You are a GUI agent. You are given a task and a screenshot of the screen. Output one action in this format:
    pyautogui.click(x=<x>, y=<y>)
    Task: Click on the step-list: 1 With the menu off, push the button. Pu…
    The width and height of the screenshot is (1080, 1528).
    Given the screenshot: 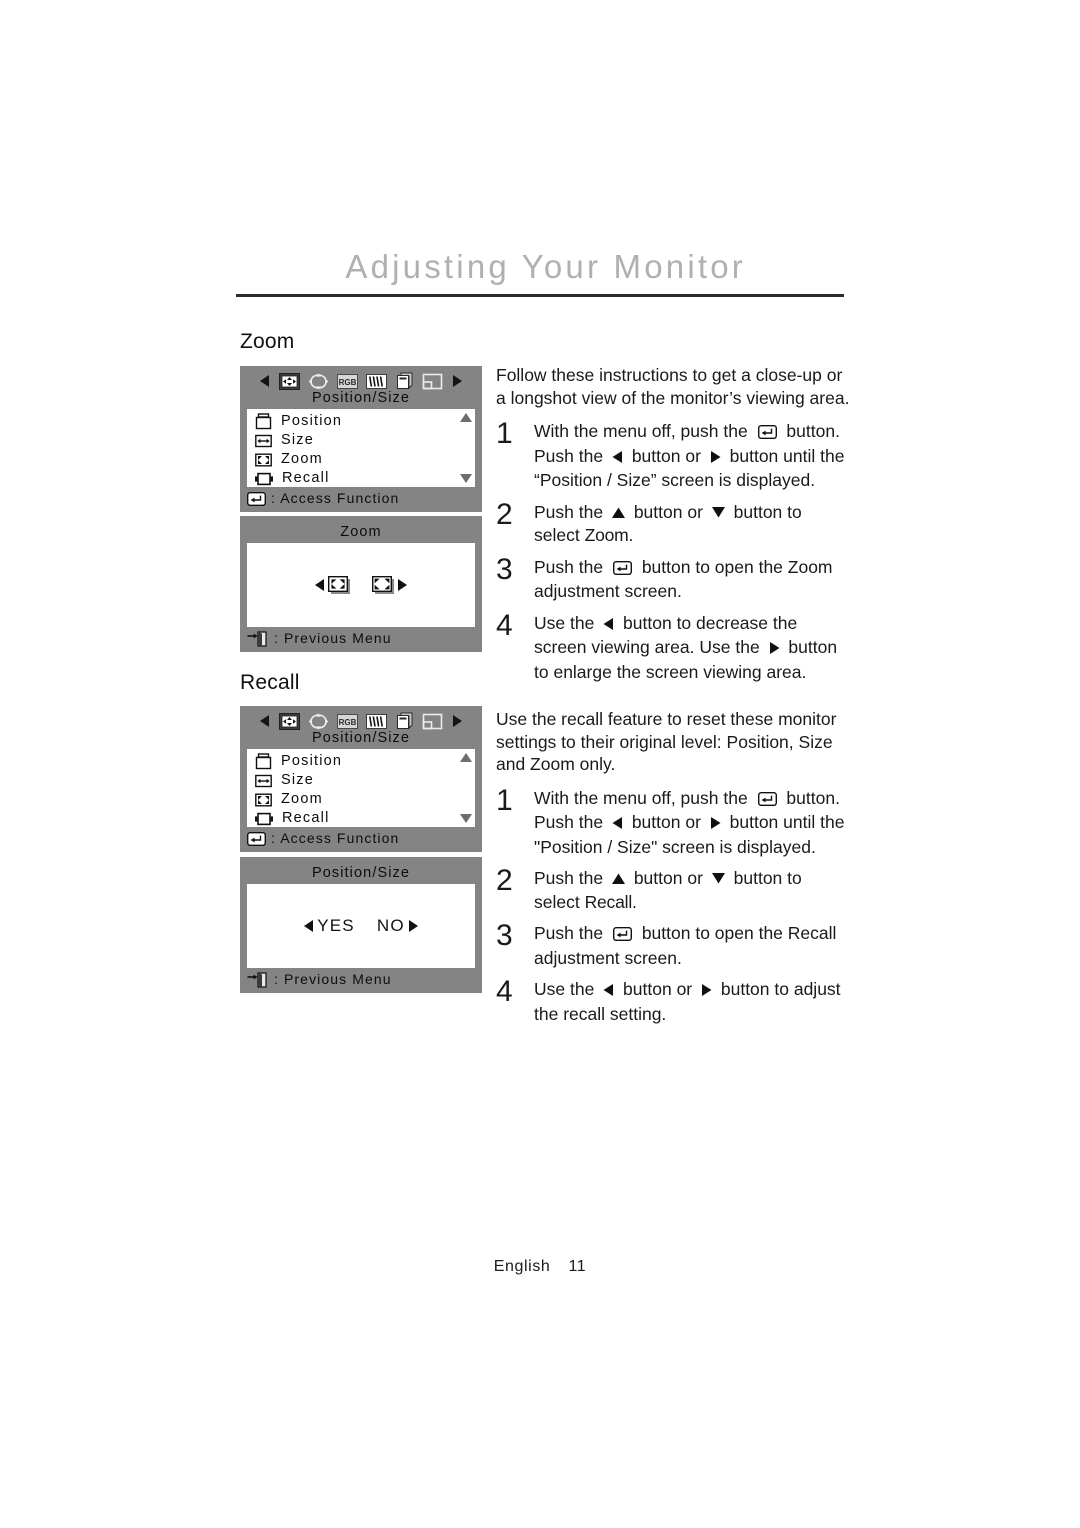 What is the action you would take?
    pyautogui.click(x=674, y=904)
    